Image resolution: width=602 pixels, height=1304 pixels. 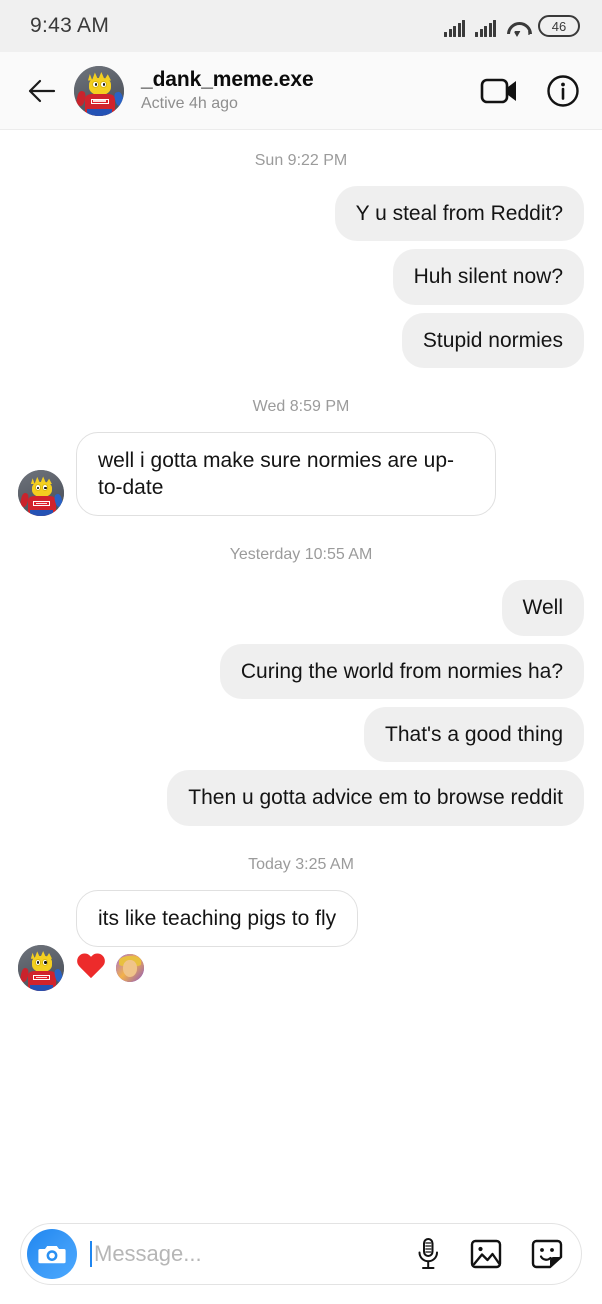 I want to click on camera-icon, so click(x=52, y=1255).